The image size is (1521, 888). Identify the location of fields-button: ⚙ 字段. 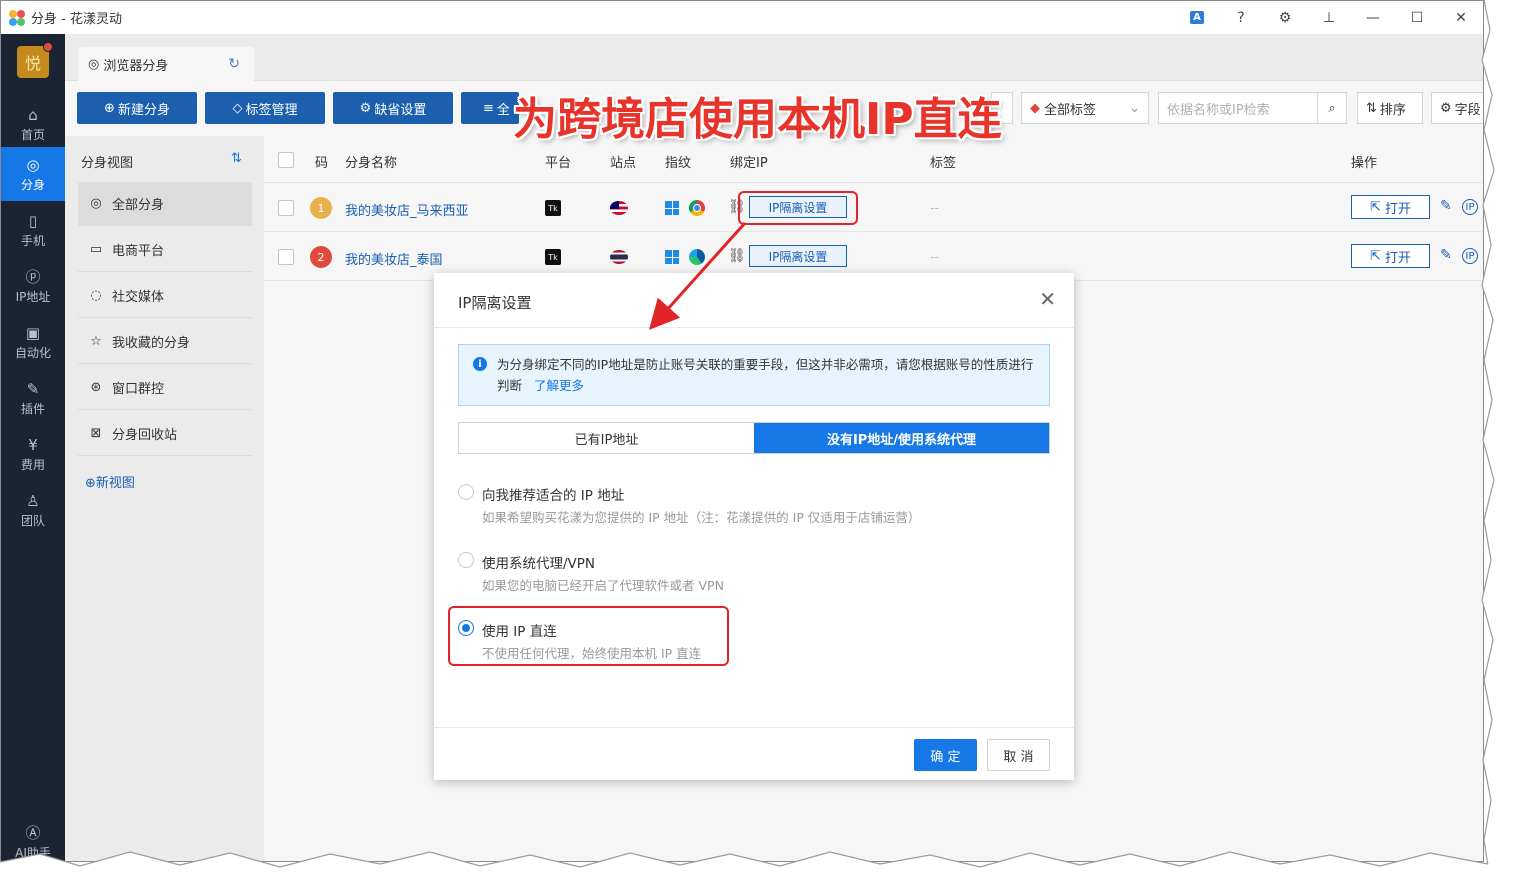
(1457, 108).